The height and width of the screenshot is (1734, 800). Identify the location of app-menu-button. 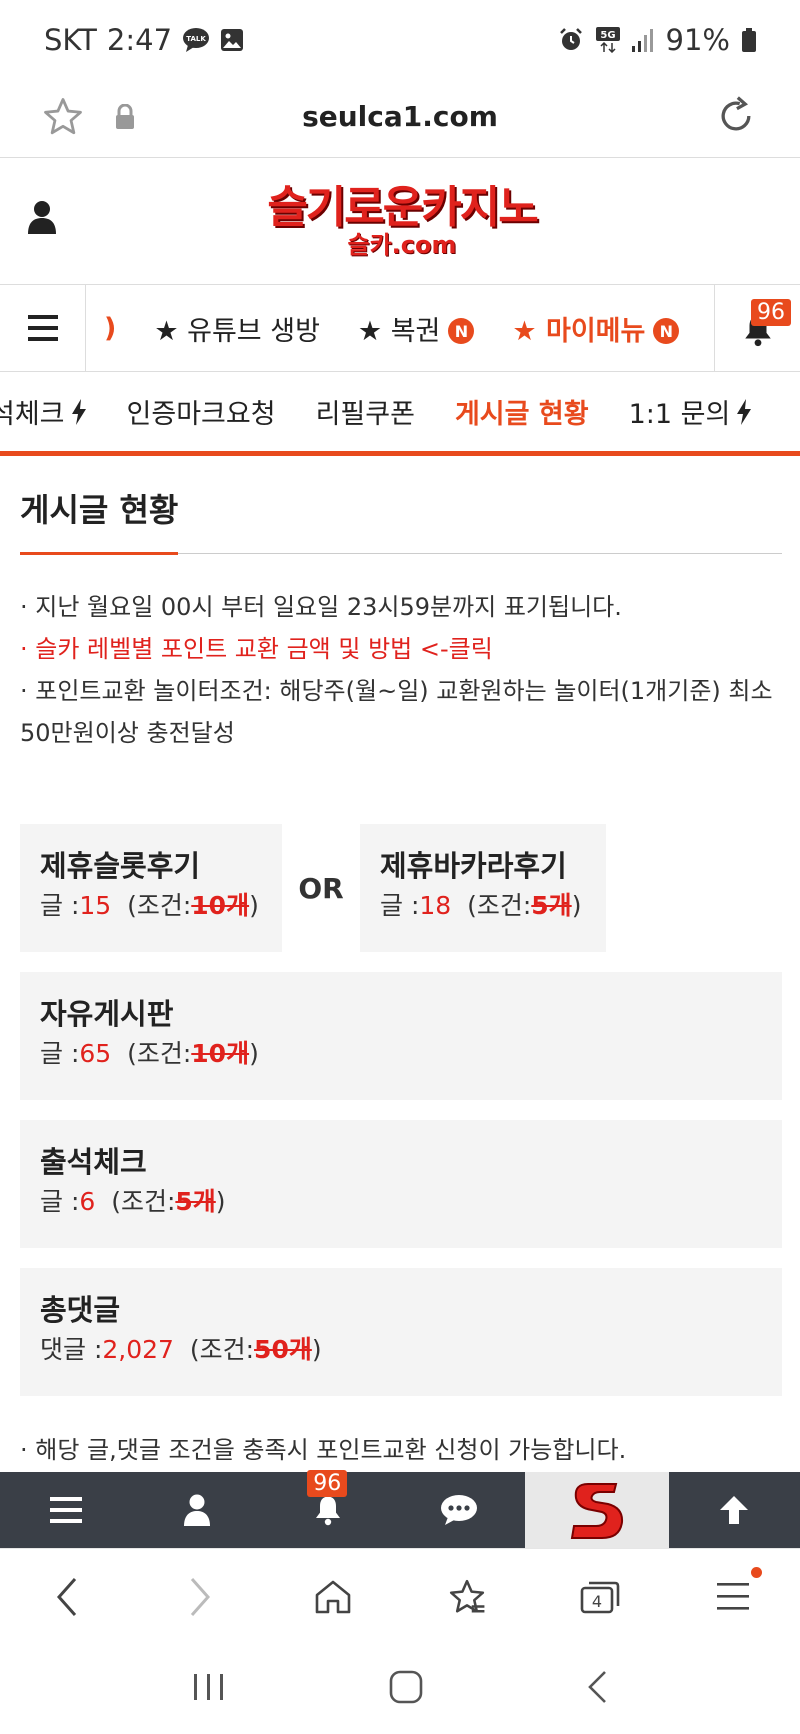
(65, 1510).